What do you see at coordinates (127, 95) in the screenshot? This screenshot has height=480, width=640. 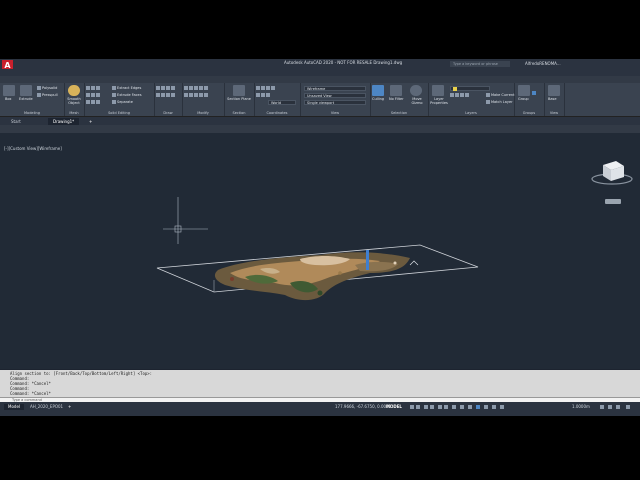 I see `extrude-faces-button: Extrude Faces` at bounding box center [127, 95].